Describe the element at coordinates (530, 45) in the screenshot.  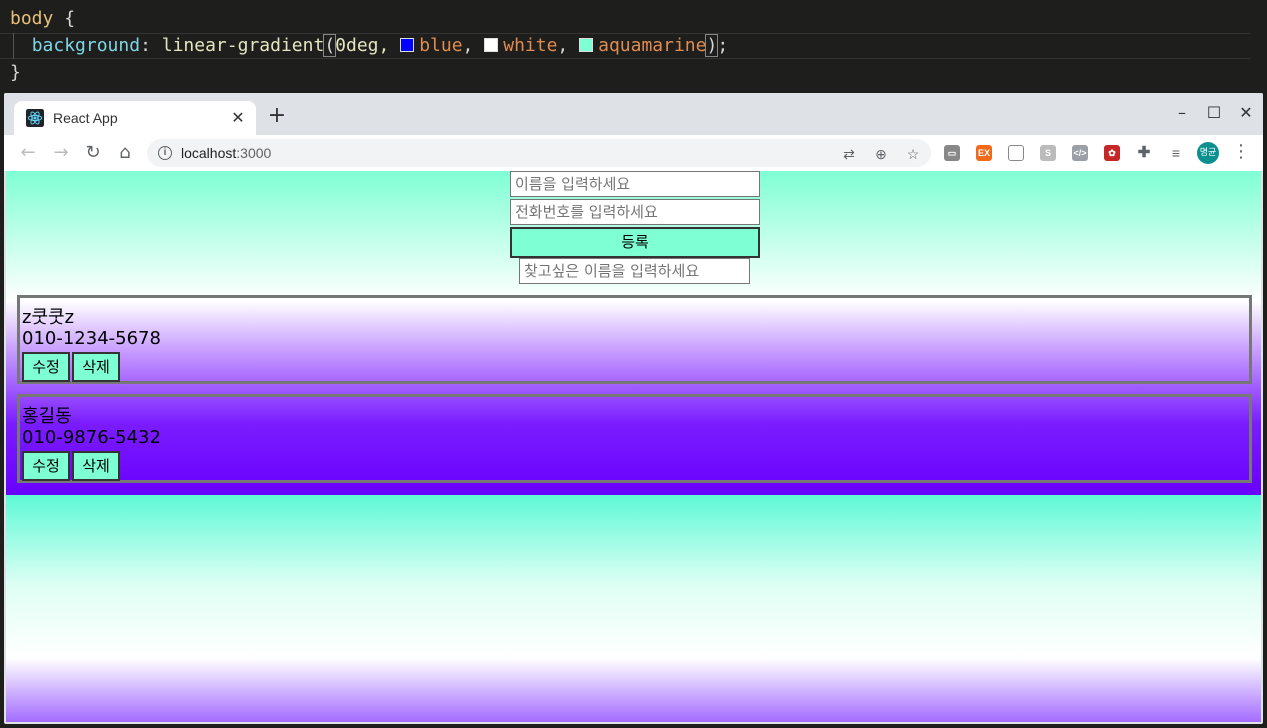
I see `color-white: white` at that location.